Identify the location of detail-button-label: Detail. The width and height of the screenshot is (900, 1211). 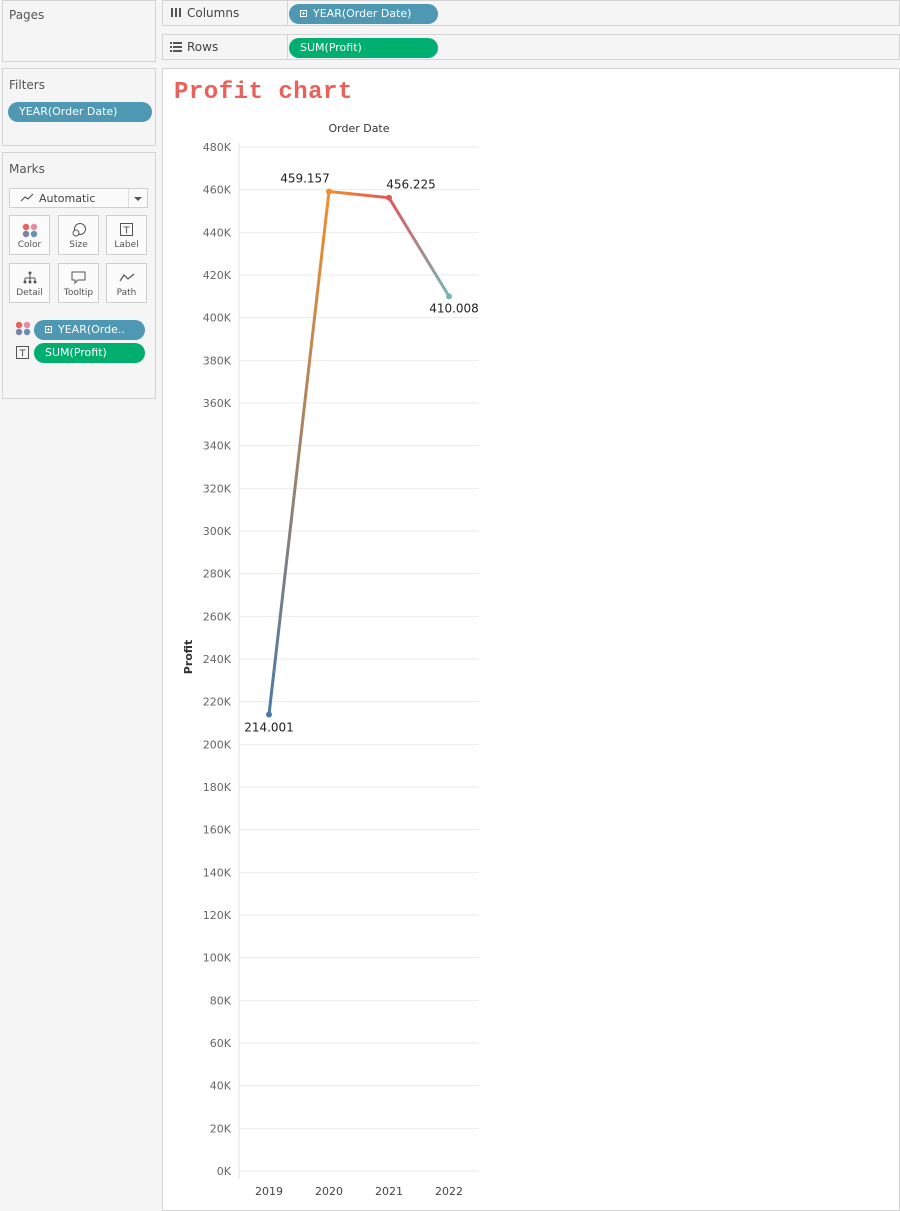
(29, 293).